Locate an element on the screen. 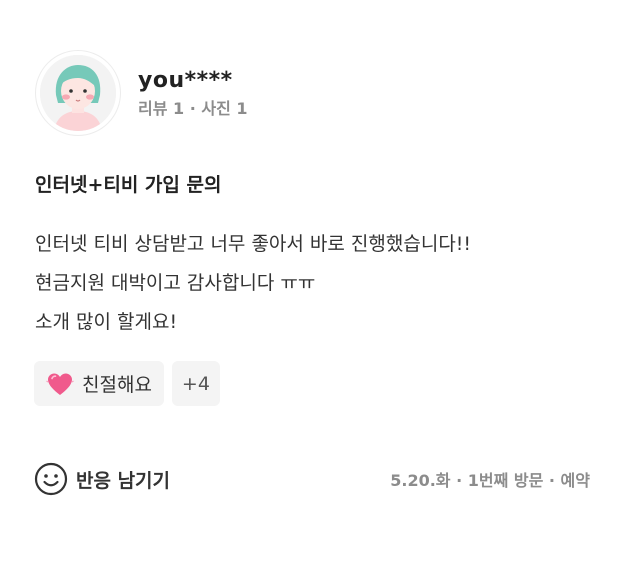 Image resolution: width=625 pixels, height=565 pixels. review-line: 현금지원 대박이고 감사합니다 ㅠㅠ is located at coordinates (175, 283).